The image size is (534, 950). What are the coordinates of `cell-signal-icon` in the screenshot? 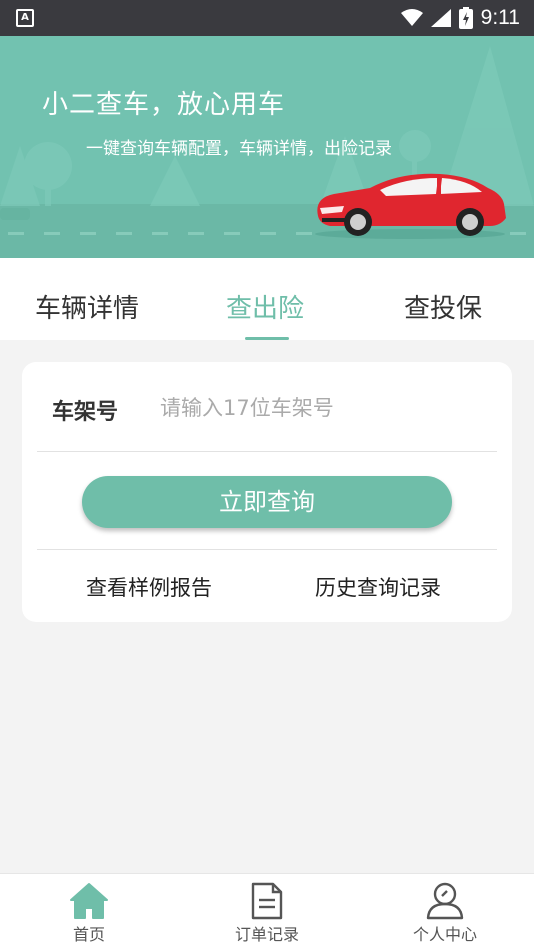 It's located at (440, 18).